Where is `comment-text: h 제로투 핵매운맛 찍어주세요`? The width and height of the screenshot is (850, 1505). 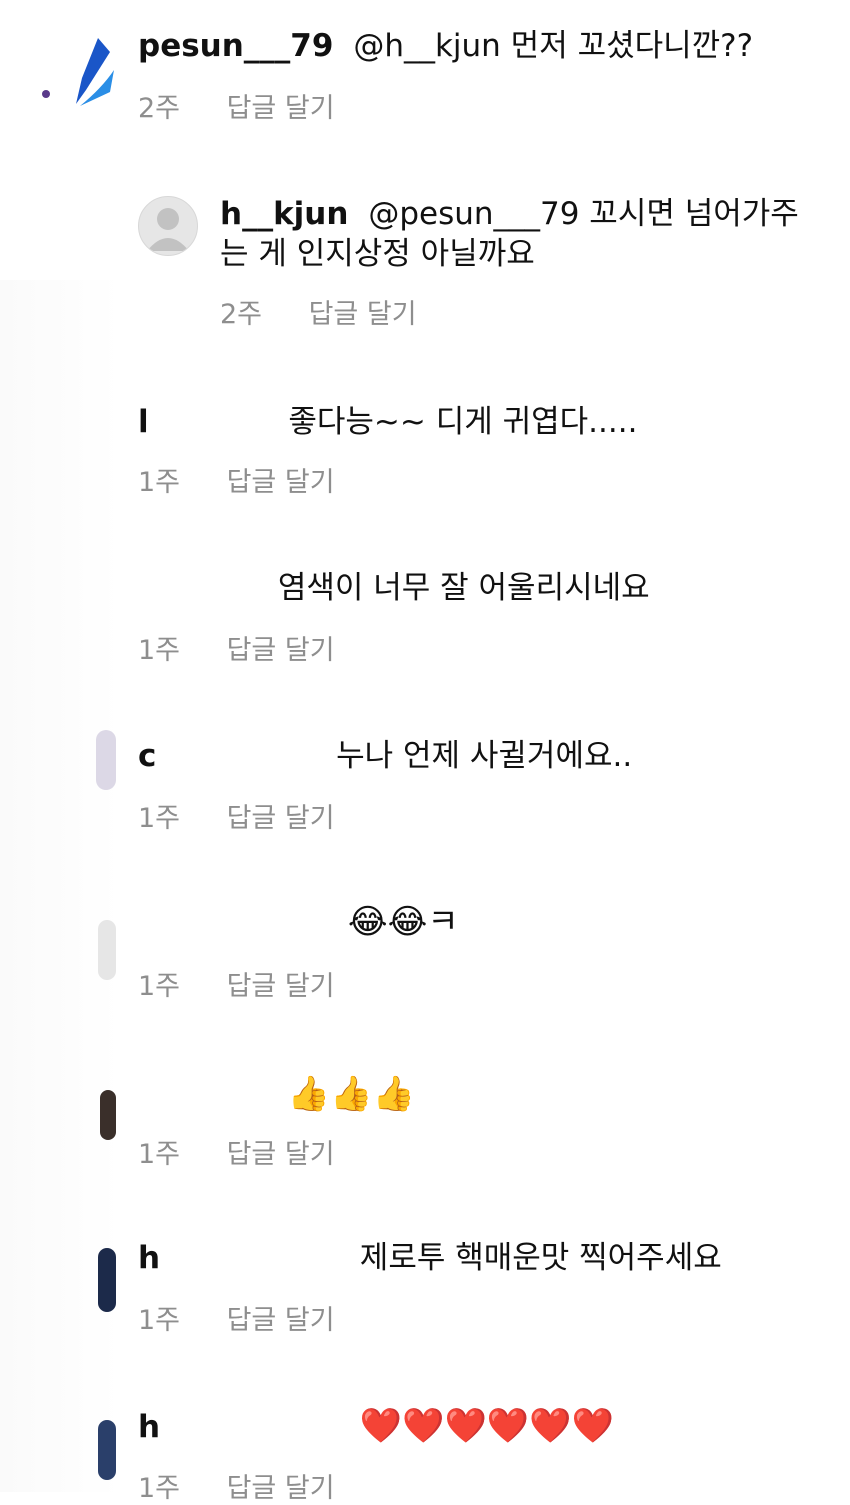 comment-text: h 제로투 핵매운맛 찍어주세요 is located at coordinates (430, 1258).